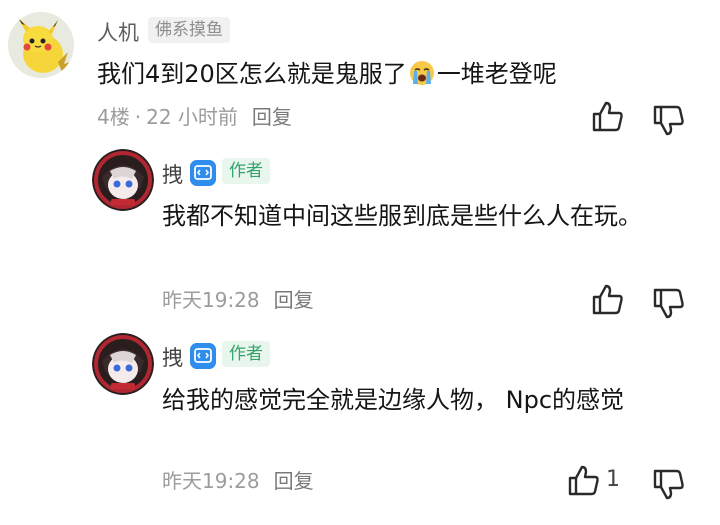 This screenshot has width=720, height=525. What do you see at coordinates (189, 30) in the screenshot?
I see `user-tag-badge: 佛系摸鱼` at bounding box center [189, 30].